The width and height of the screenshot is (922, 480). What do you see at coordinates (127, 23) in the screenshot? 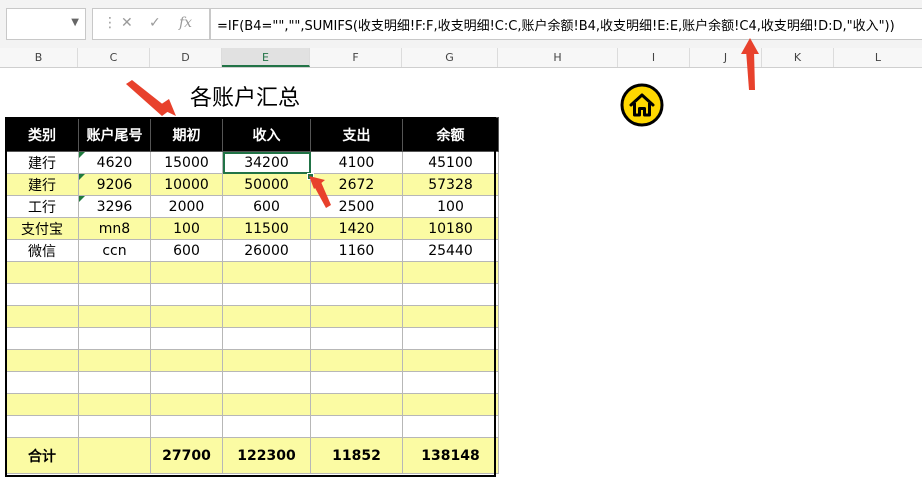
I see `cancel-formula-icon: ✕` at bounding box center [127, 23].